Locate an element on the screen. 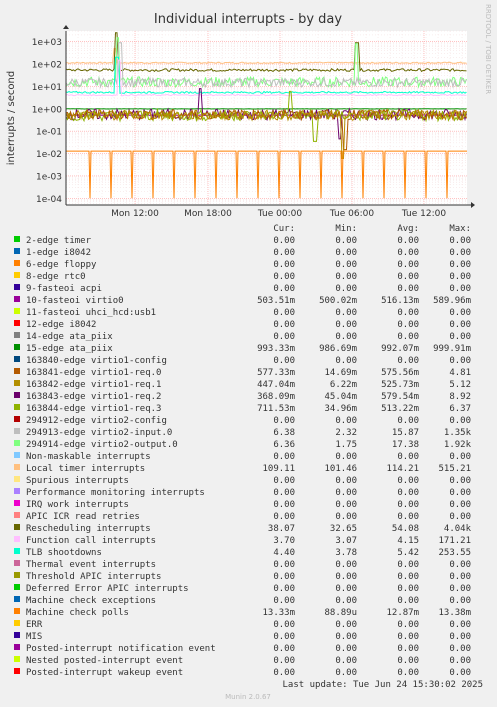 The width and height of the screenshot is (497, 707). legend-value: 4.15 is located at coordinates (408, 541).